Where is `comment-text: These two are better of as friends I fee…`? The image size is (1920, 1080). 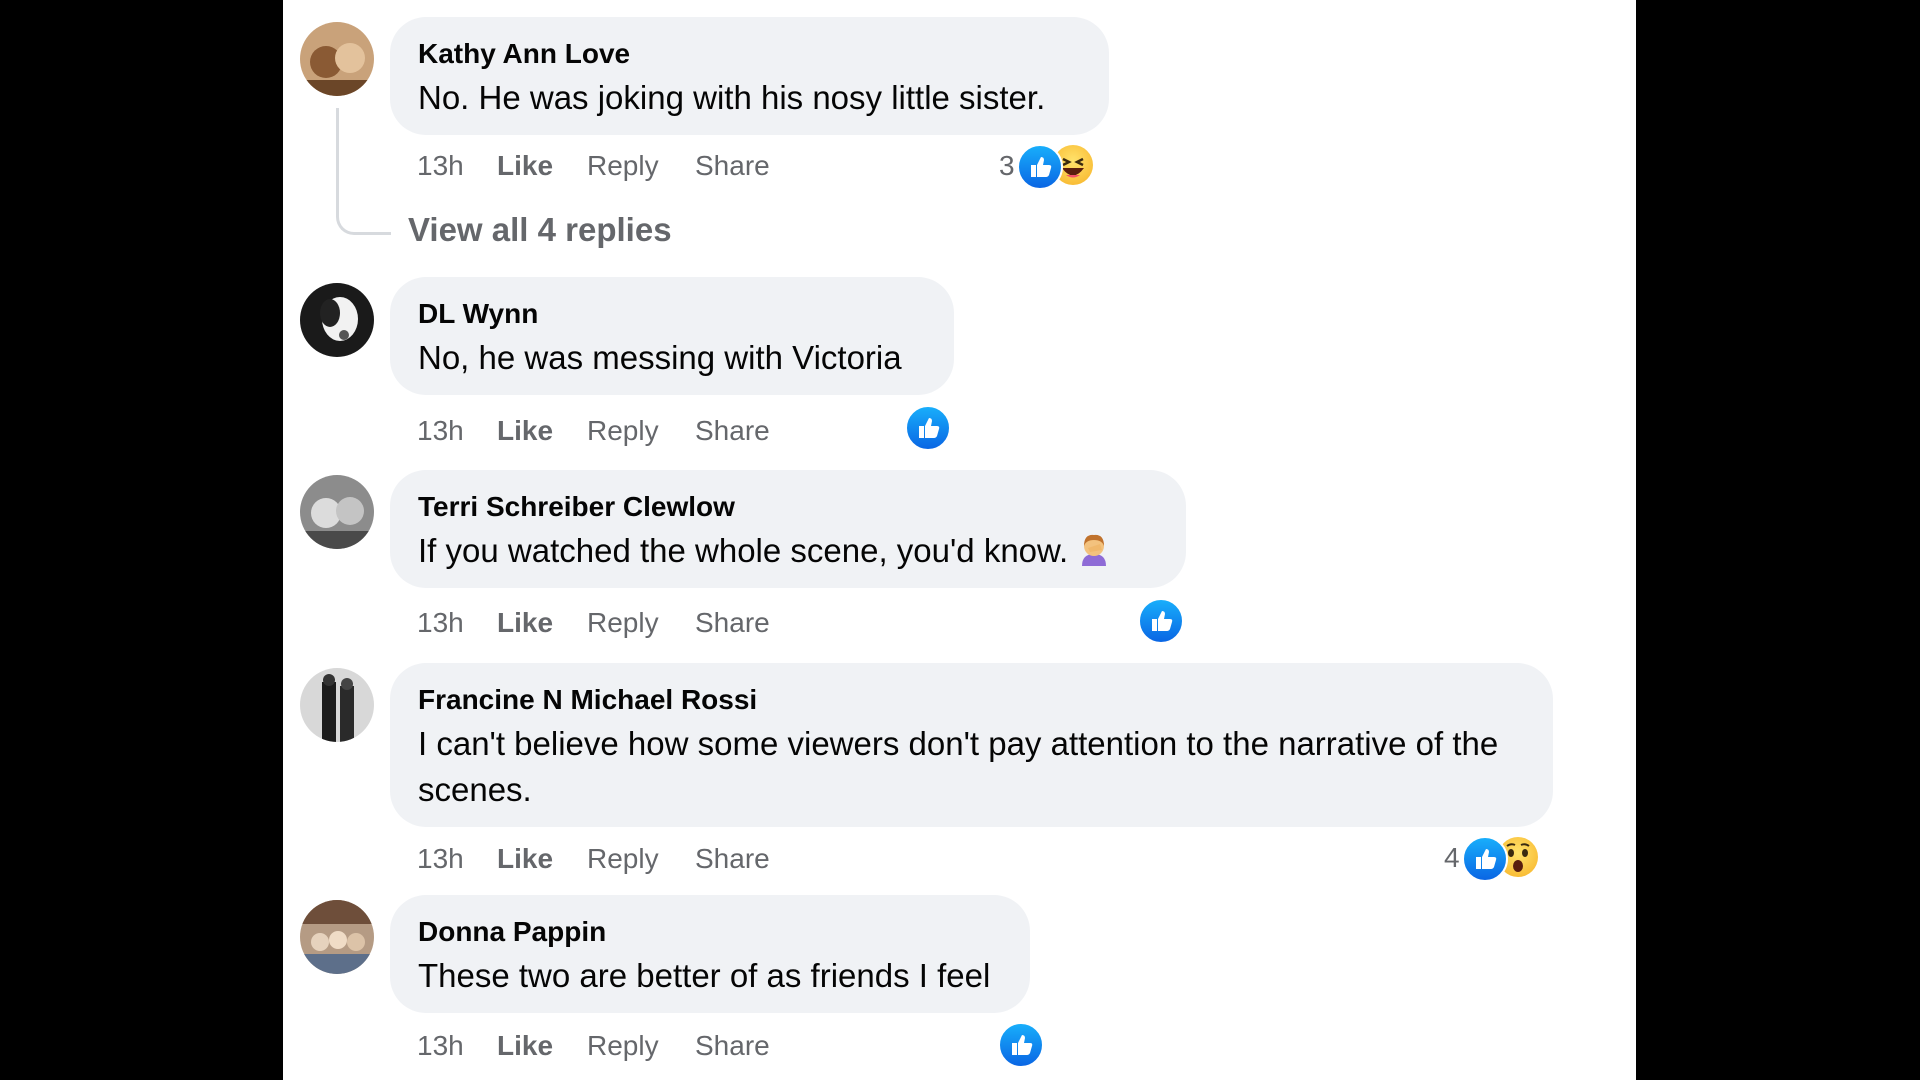
comment-text: These two are better of as friends I fee… is located at coordinates (704, 975).